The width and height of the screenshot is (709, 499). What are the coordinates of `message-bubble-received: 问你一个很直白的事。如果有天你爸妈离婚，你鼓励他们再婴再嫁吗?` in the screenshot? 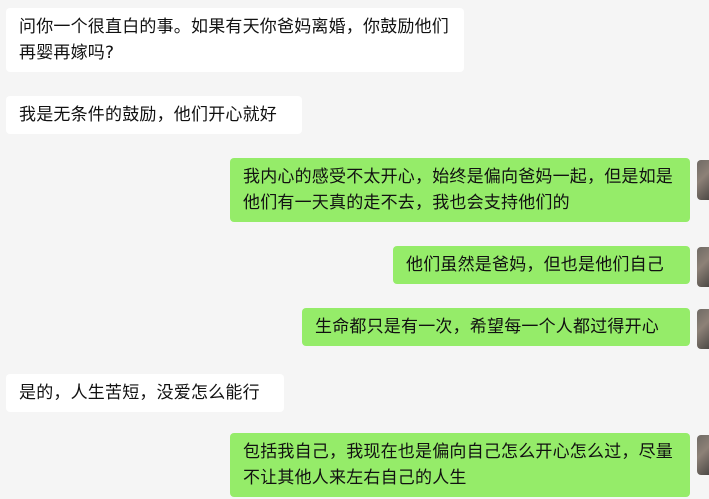 It's located at (235, 40).